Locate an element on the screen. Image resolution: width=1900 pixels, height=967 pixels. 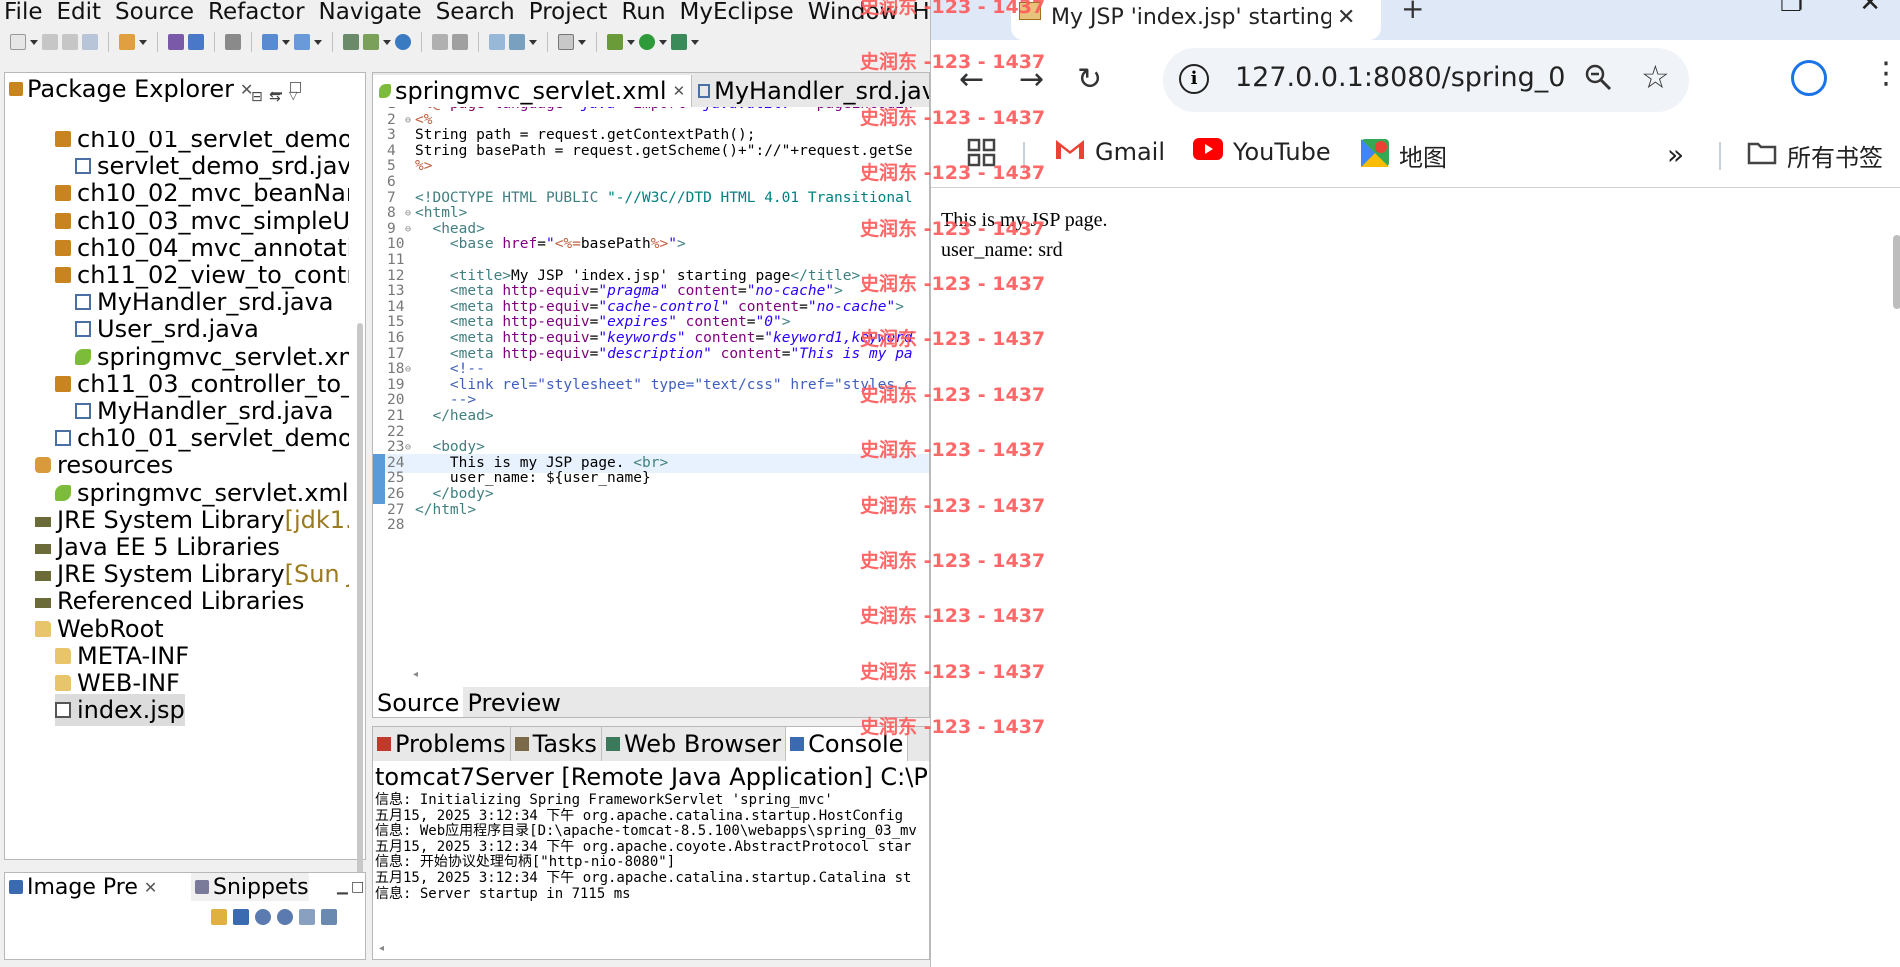
run-icon is located at coordinates (647, 42).